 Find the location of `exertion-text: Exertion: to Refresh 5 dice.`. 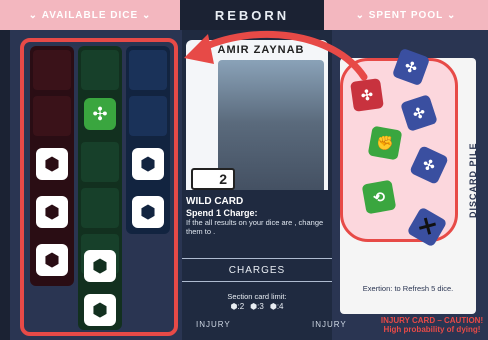

exertion-text: Exertion: to Refresh 5 dice. is located at coordinates (408, 288).